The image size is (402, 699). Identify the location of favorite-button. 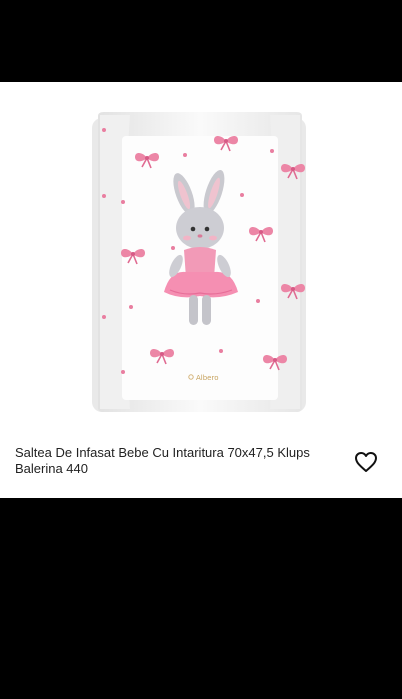
(366, 462).